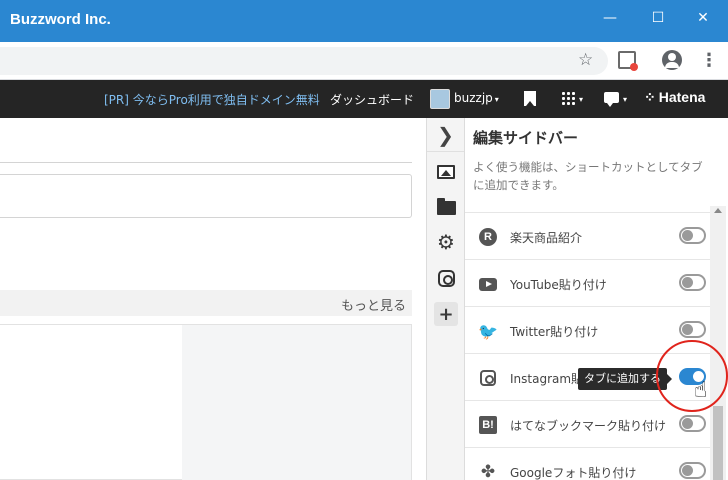  I want to click on bookmark-star-icon: ☆, so click(585, 60).